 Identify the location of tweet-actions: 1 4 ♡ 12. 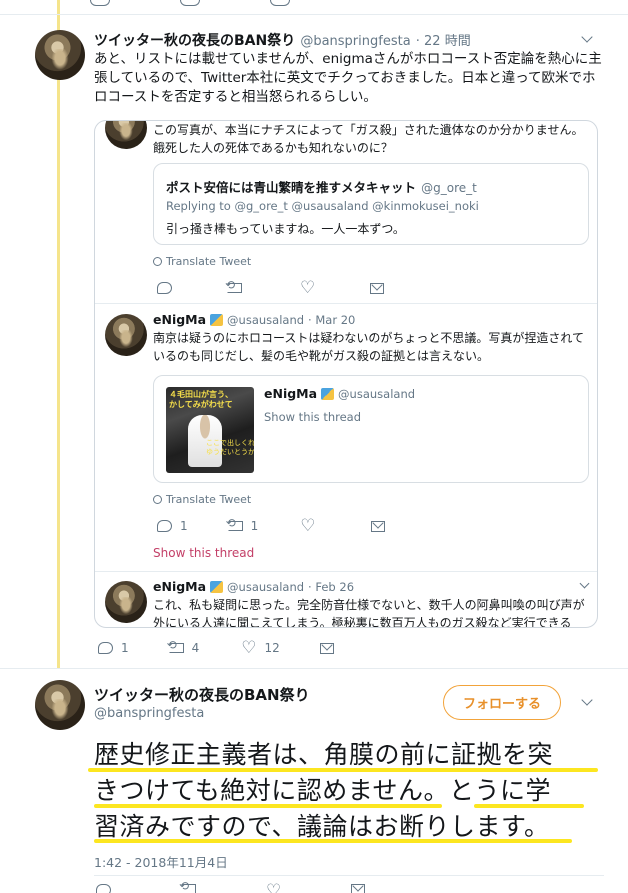
(248, 647).